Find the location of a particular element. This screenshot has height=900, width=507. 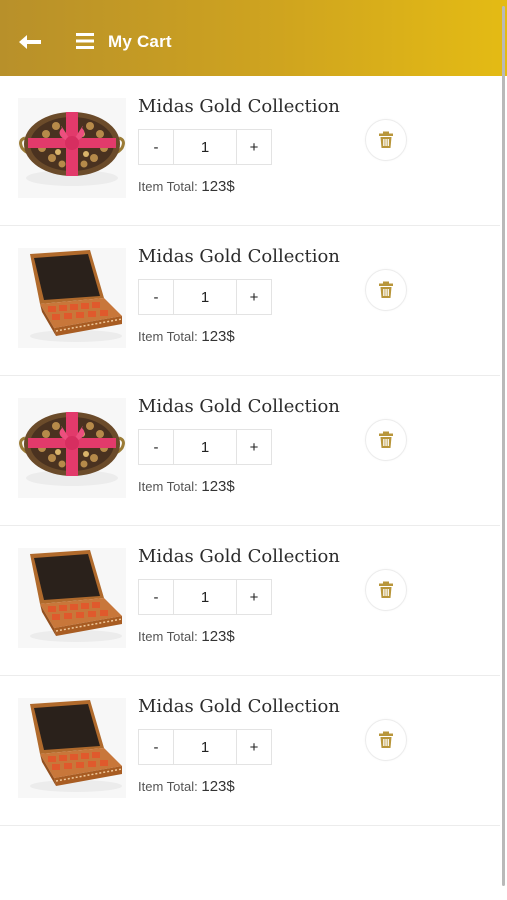

hamburger-menu-icon is located at coordinates (85, 41).